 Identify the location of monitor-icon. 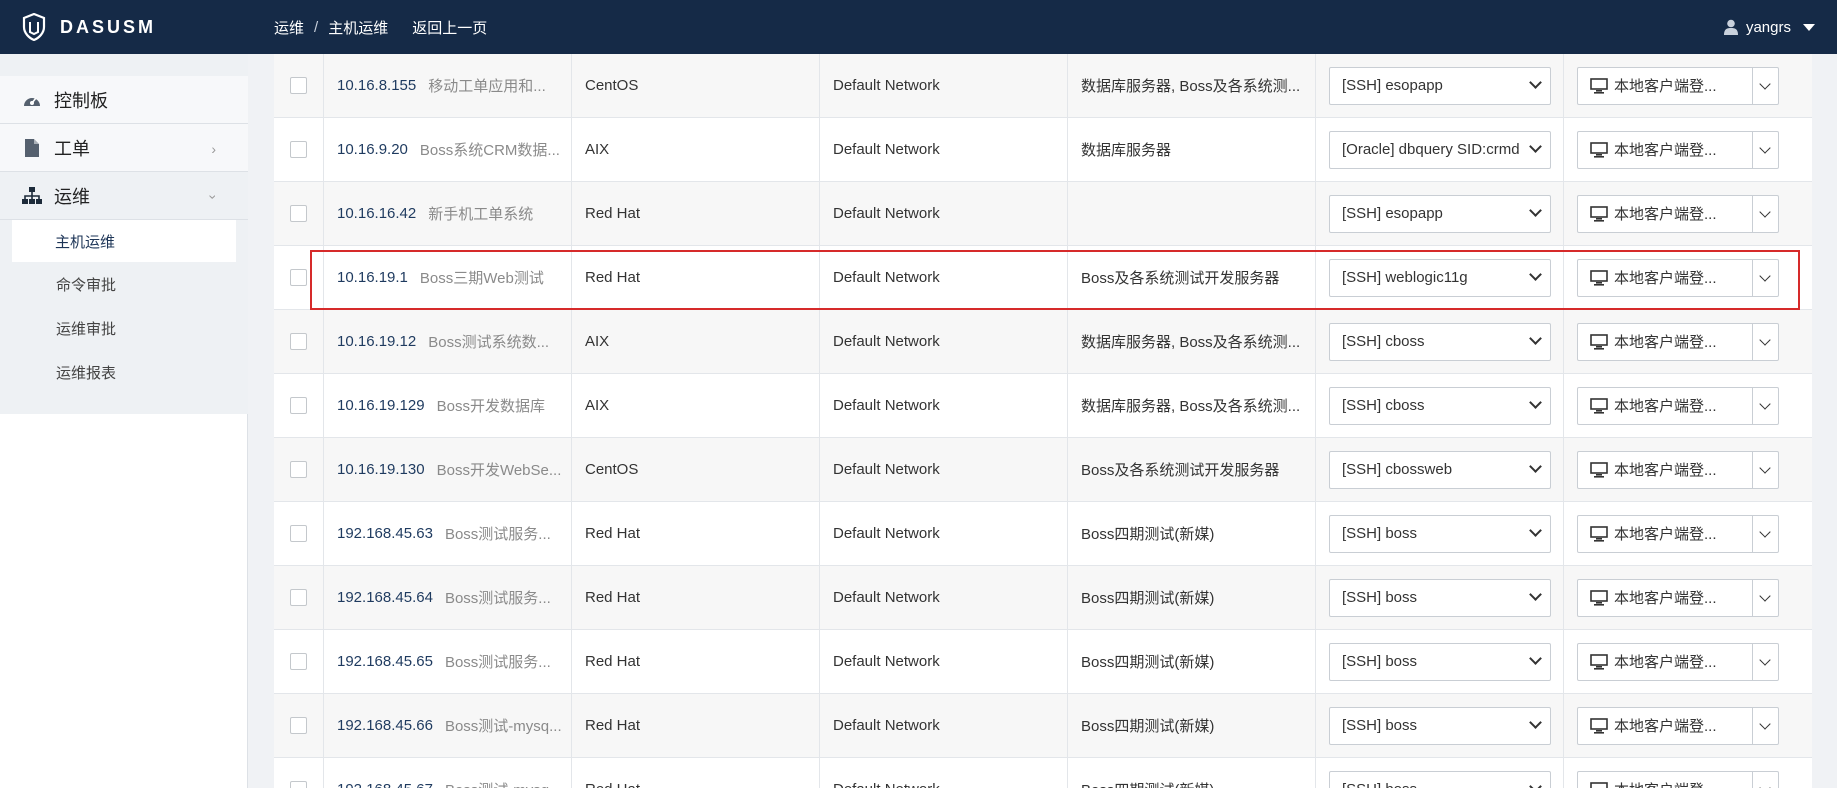
(1599, 341).